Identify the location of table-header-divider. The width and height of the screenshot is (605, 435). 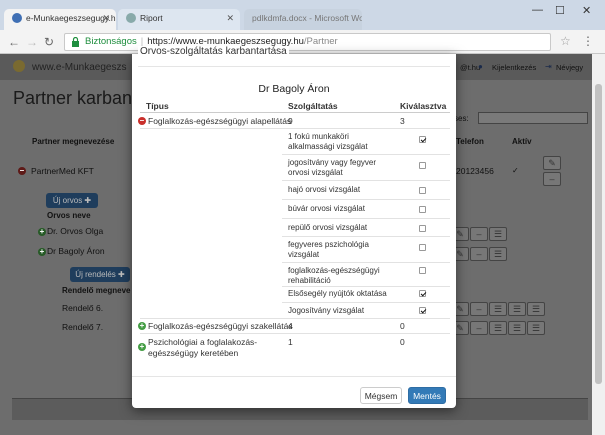
(295, 112).